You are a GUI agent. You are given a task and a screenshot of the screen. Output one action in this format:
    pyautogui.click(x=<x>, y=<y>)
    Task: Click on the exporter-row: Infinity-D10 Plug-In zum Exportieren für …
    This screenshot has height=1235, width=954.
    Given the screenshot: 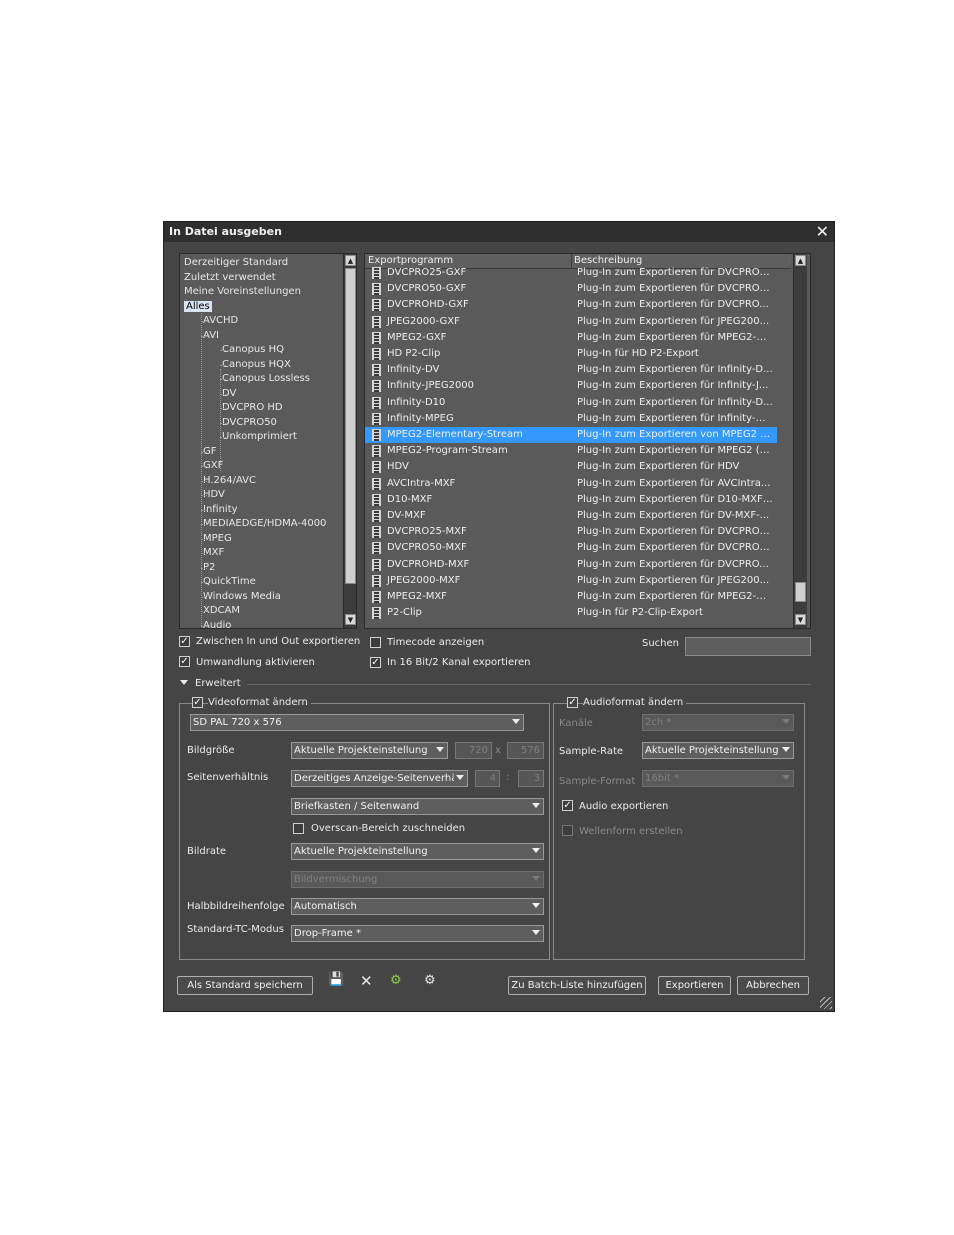 What is the action you would take?
    pyautogui.click(x=571, y=403)
    